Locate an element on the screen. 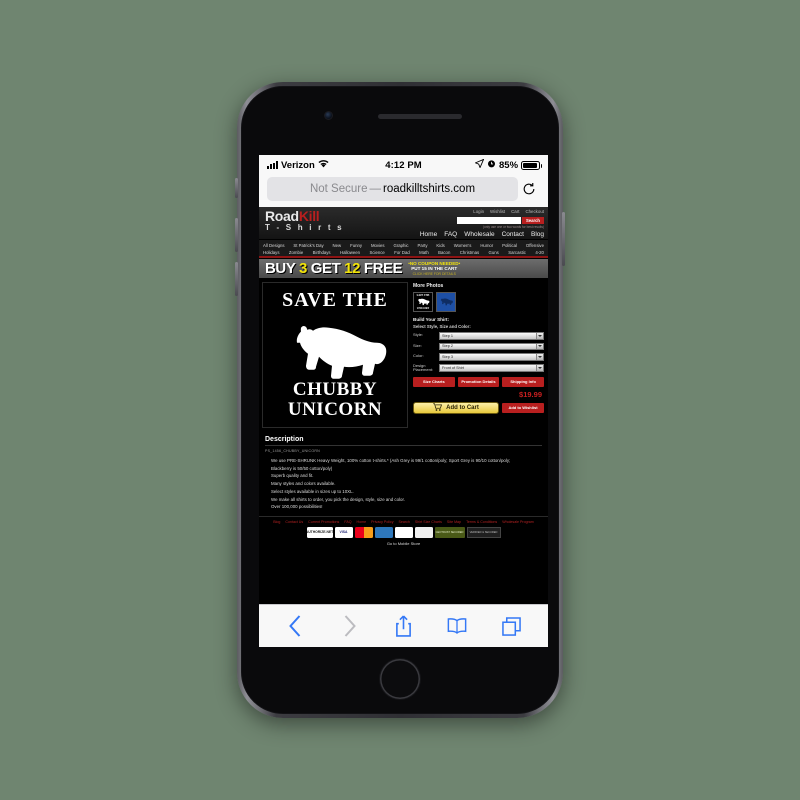  power-button is located at coordinates (563, 239).